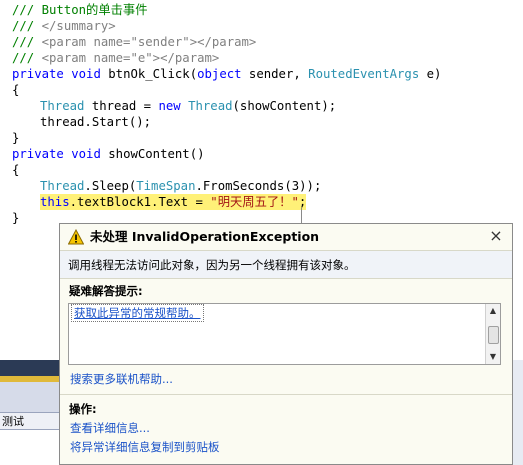 The height and width of the screenshot is (465, 523). I want to click on code-line-7: Thread thread = new Thread(showContent);, so click(188, 106).